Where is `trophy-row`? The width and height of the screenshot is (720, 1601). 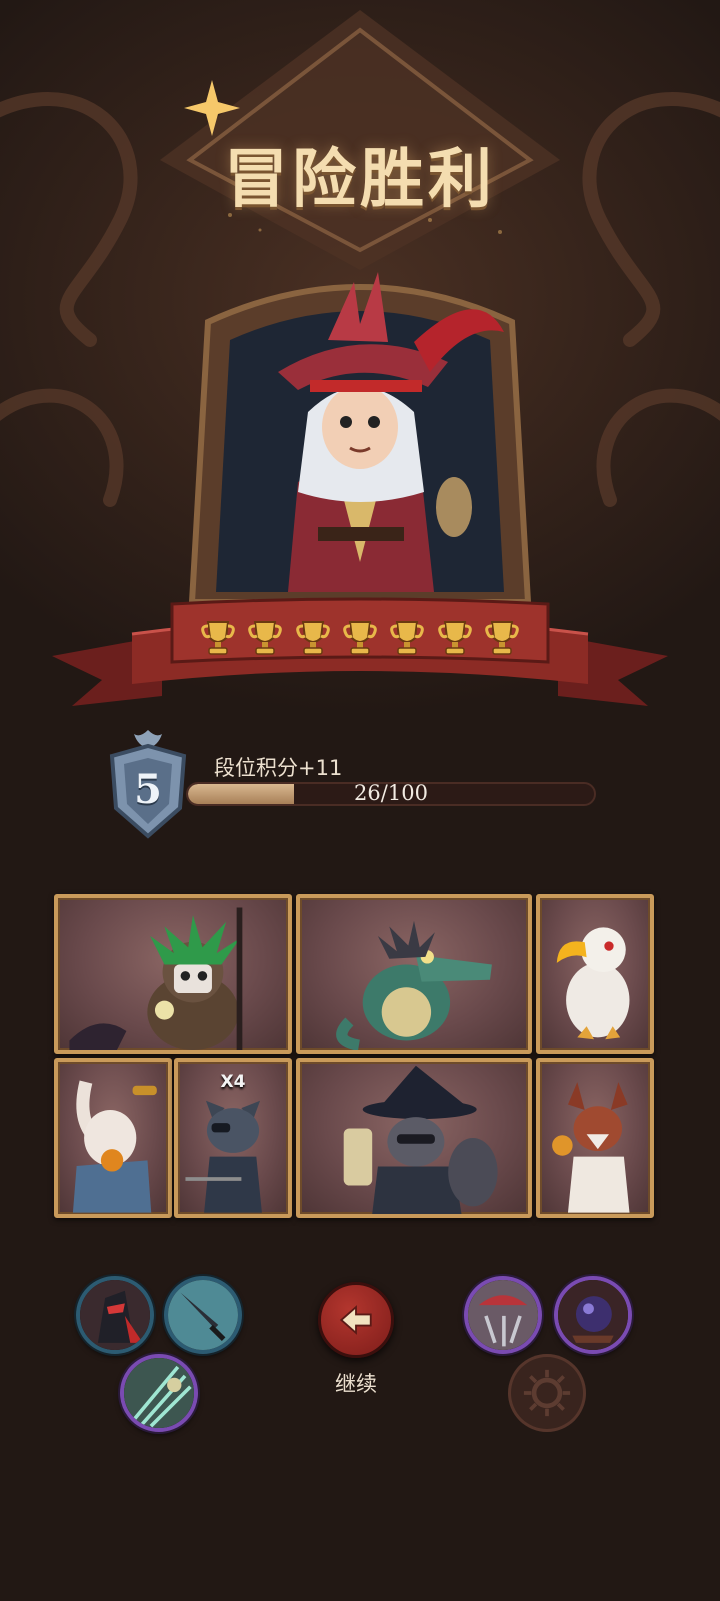
trophy-row is located at coordinates (360, 638).